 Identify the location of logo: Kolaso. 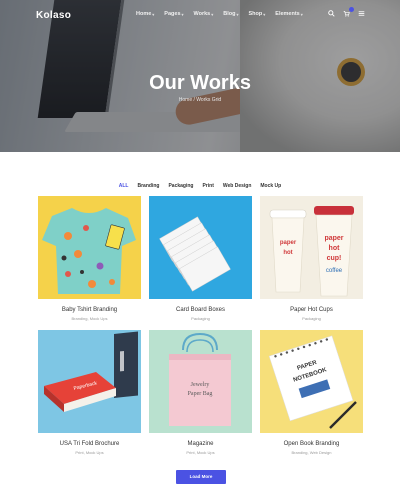
(53, 15).